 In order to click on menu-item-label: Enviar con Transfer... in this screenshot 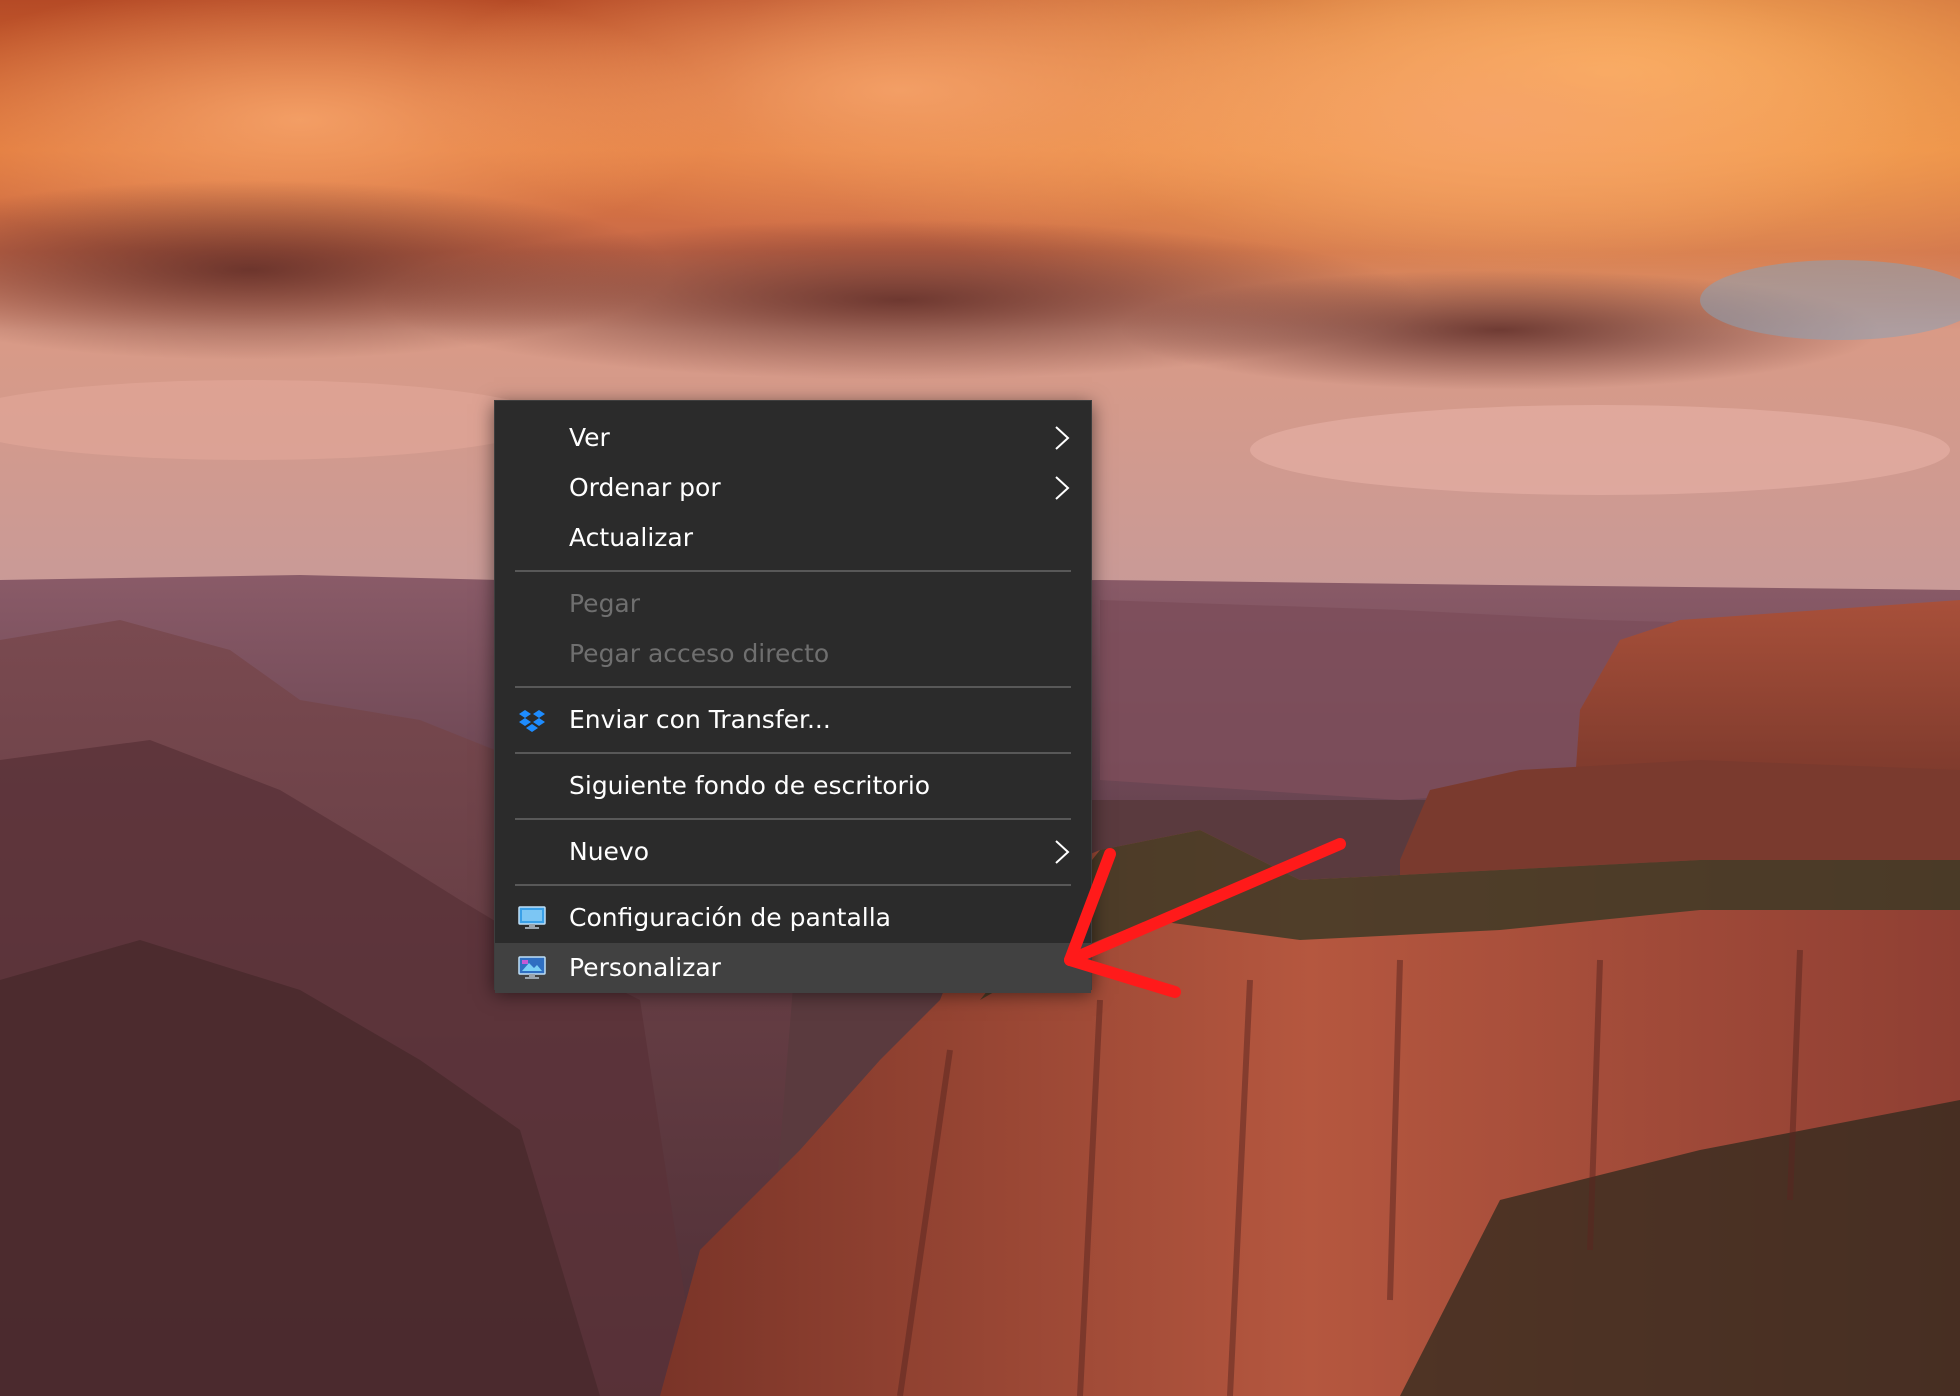, I will do `click(700, 719)`.